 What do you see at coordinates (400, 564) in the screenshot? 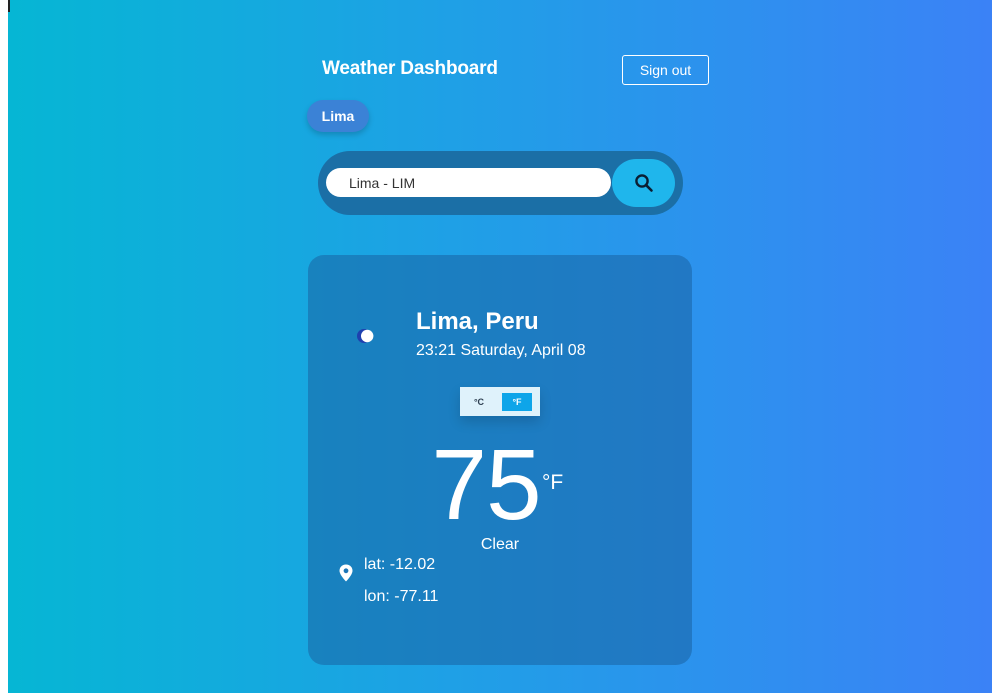
I see `latitude-text: lat: -12.02` at bounding box center [400, 564].